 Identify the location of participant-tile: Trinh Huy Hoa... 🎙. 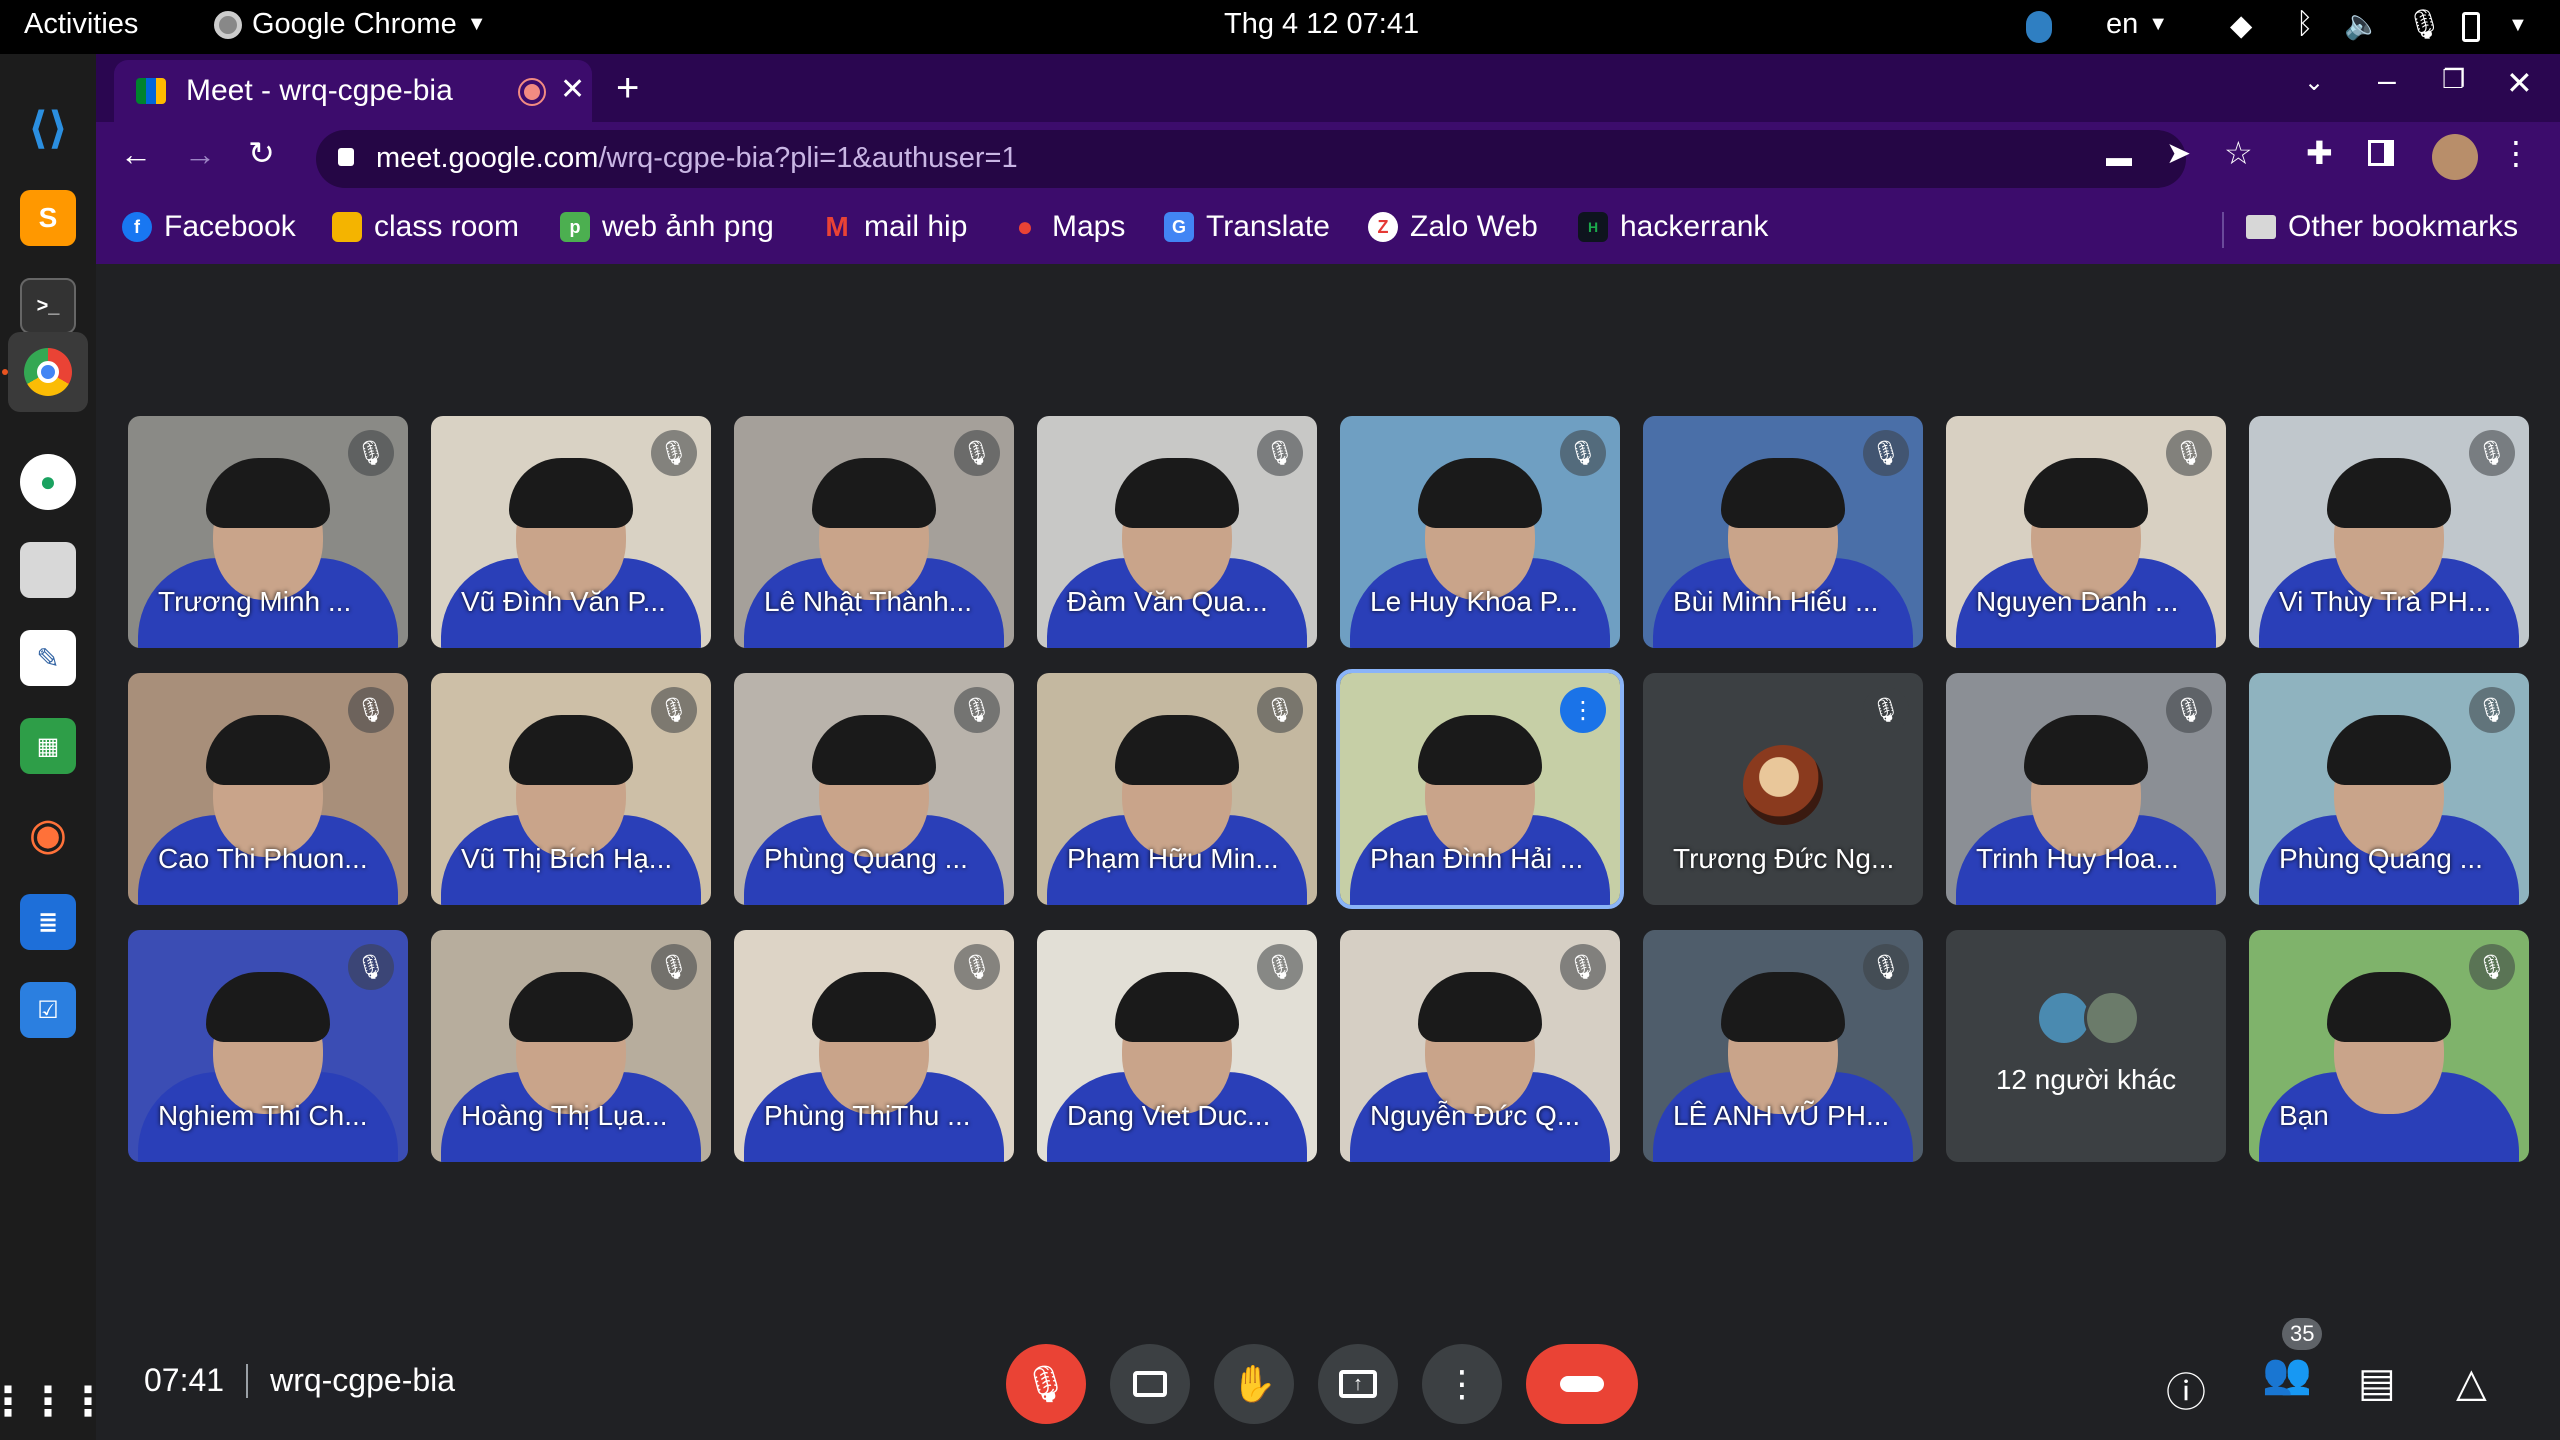
(2086, 789).